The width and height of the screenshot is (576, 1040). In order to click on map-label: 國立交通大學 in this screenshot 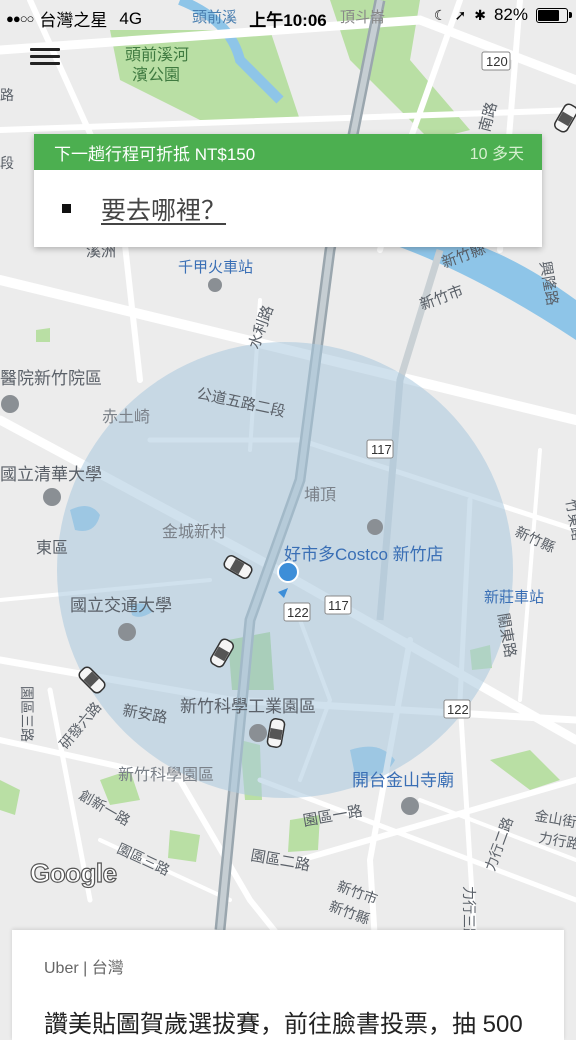, I will do `click(121, 605)`.